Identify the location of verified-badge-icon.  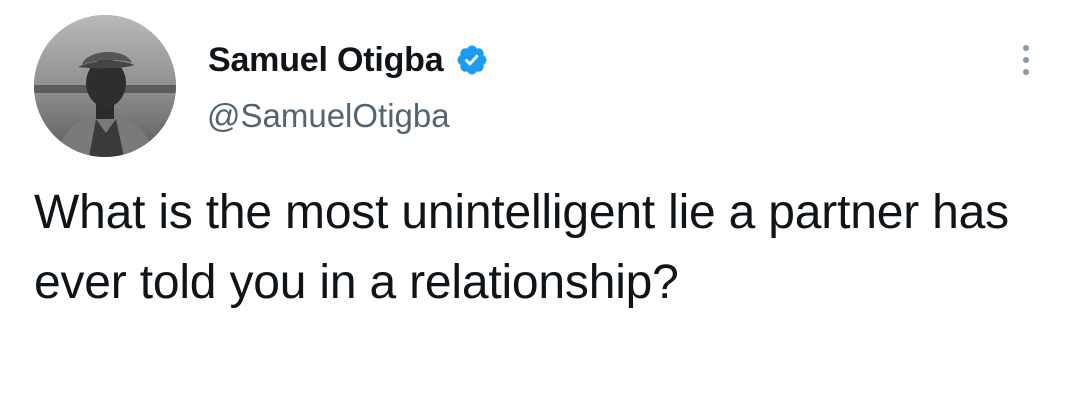
(472, 60).